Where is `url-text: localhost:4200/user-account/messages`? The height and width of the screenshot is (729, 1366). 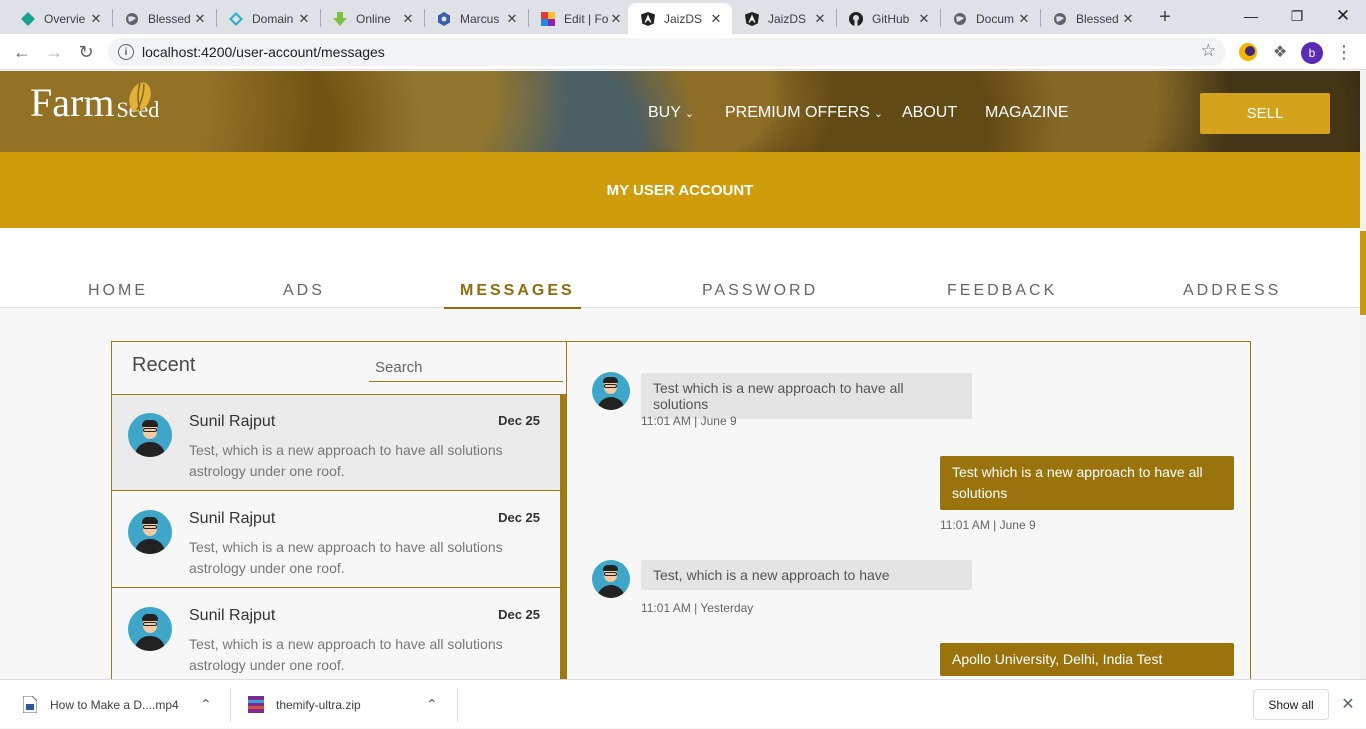
url-text: localhost:4200/user-account/messages is located at coordinates (263, 52).